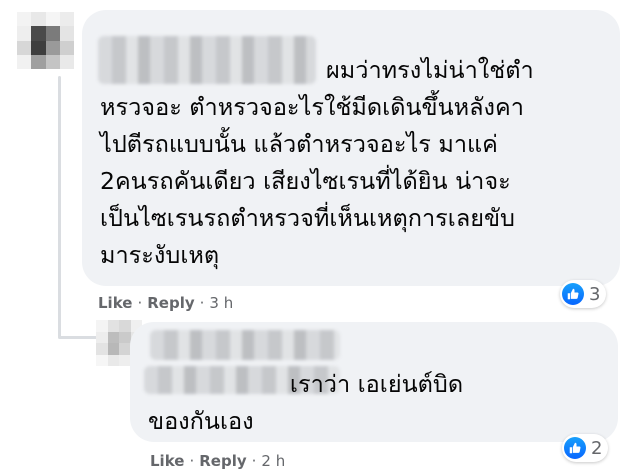  What do you see at coordinates (305, 403) in the screenshot?
I see `comment-text: เราว่า เอเย่นต์บิดของกันเอง` at bounding box center [305, 403].